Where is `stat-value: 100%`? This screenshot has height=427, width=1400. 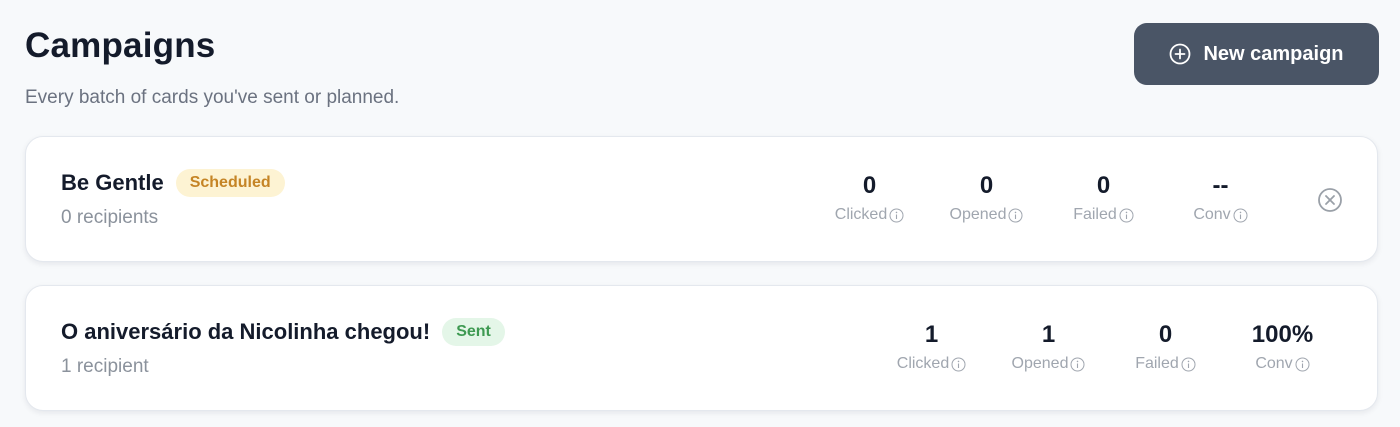 stat-value: 100% is located at coordinates (1282, 334).